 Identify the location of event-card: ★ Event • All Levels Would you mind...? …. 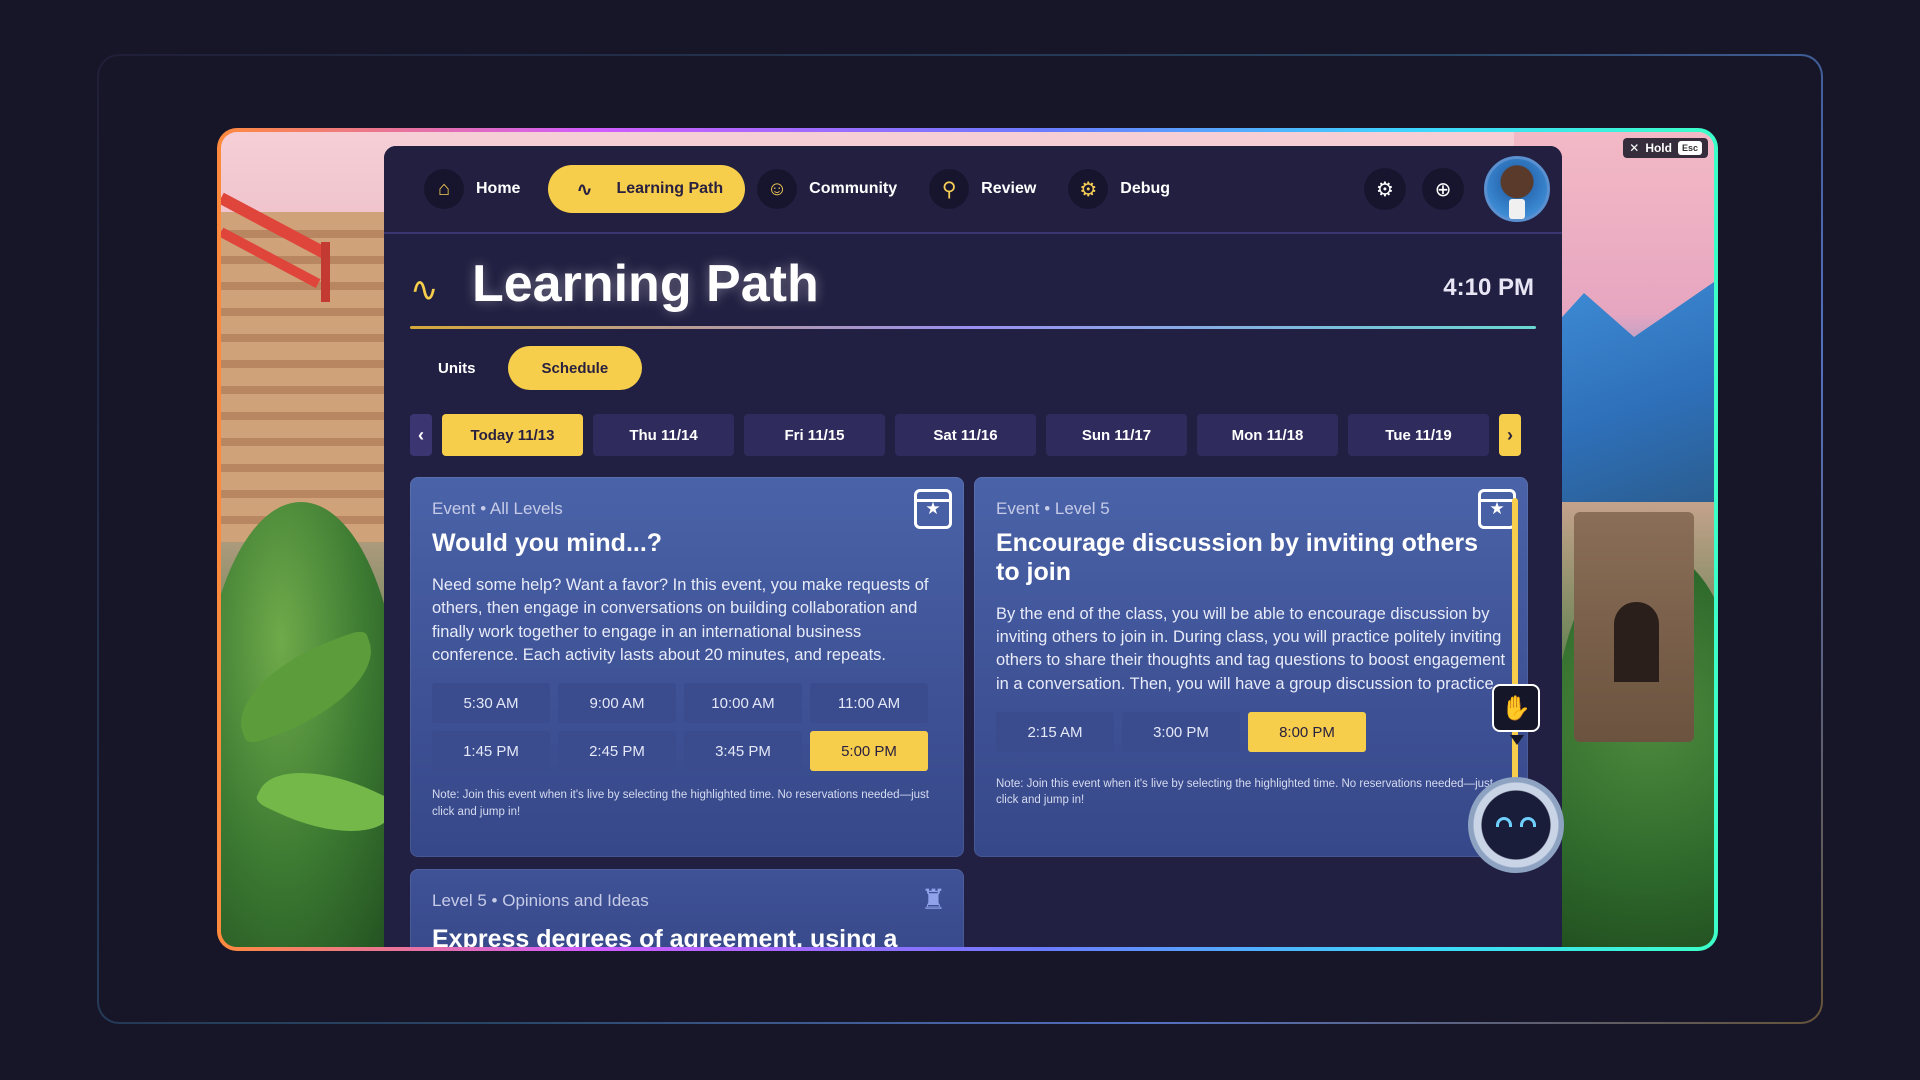
(687, 667).